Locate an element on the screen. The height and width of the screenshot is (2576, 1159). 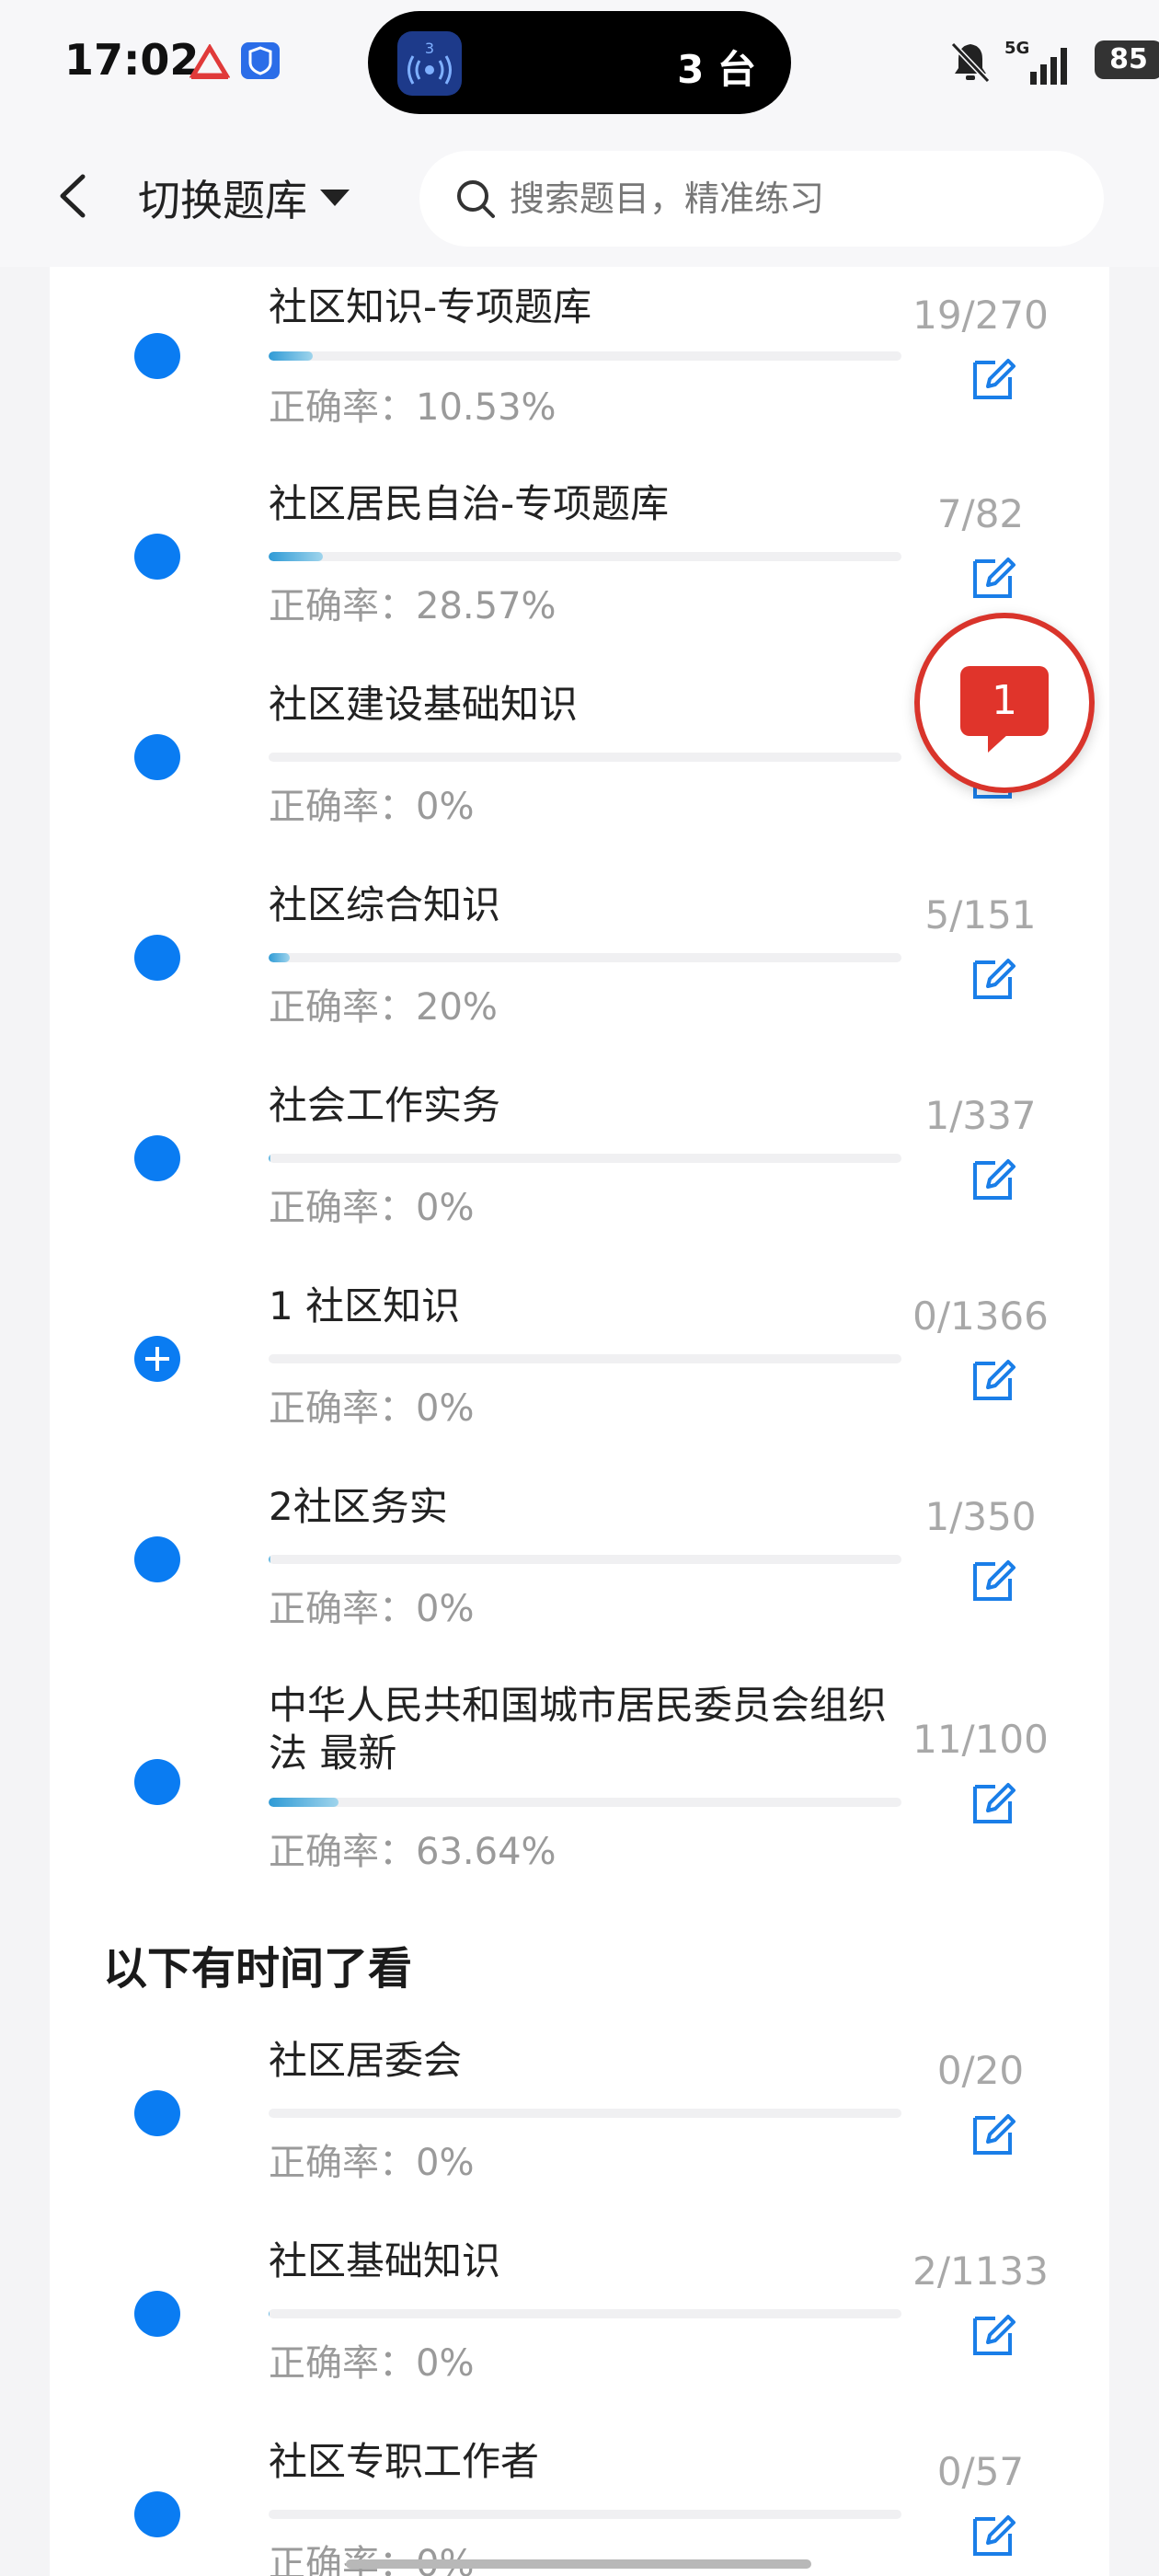
item-title: 社区专职工作者 is located at coordinates (404, 2461).